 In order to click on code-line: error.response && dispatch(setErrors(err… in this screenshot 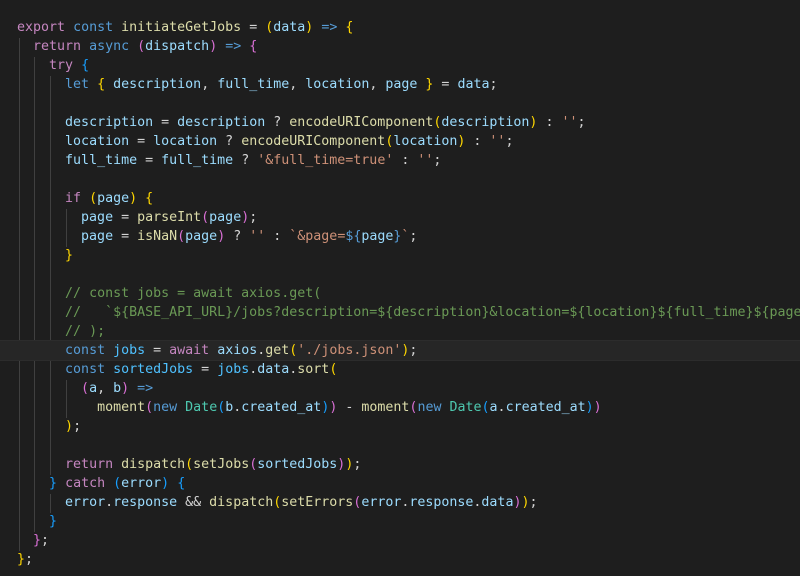, I will do `click(277, 502)`.